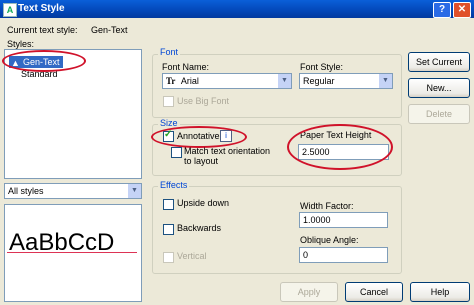 Image resolution: width=474 pixels, height=305 pixels. What do you see at coordinates (171, 81) in the screenshot?
I see `truetype-icon: Tr` at bounding box center [171, 81].